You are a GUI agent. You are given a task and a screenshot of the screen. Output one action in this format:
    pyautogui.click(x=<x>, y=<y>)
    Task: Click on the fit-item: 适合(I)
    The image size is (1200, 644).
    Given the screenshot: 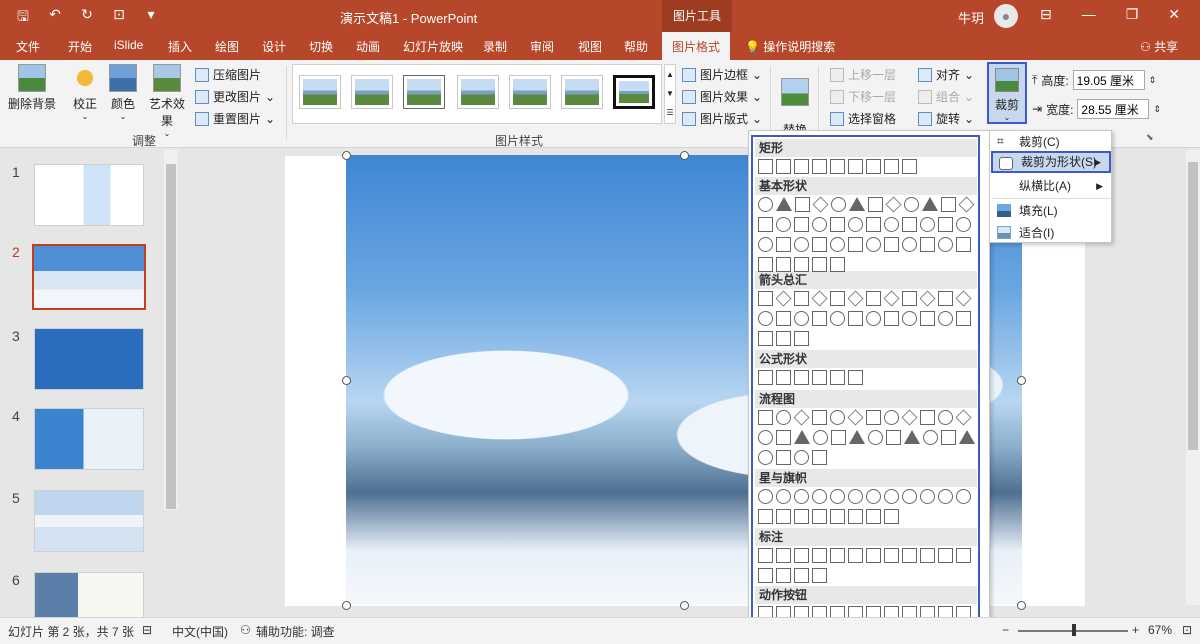 What is the action you would take?
    pyautogui.click(x=1051, y=233)
    